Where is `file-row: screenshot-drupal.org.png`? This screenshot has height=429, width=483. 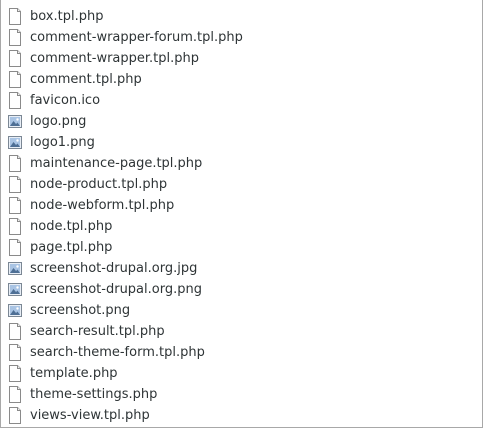
file-row: screenshot-drupal.org.png is located at coordinates (241, 289).